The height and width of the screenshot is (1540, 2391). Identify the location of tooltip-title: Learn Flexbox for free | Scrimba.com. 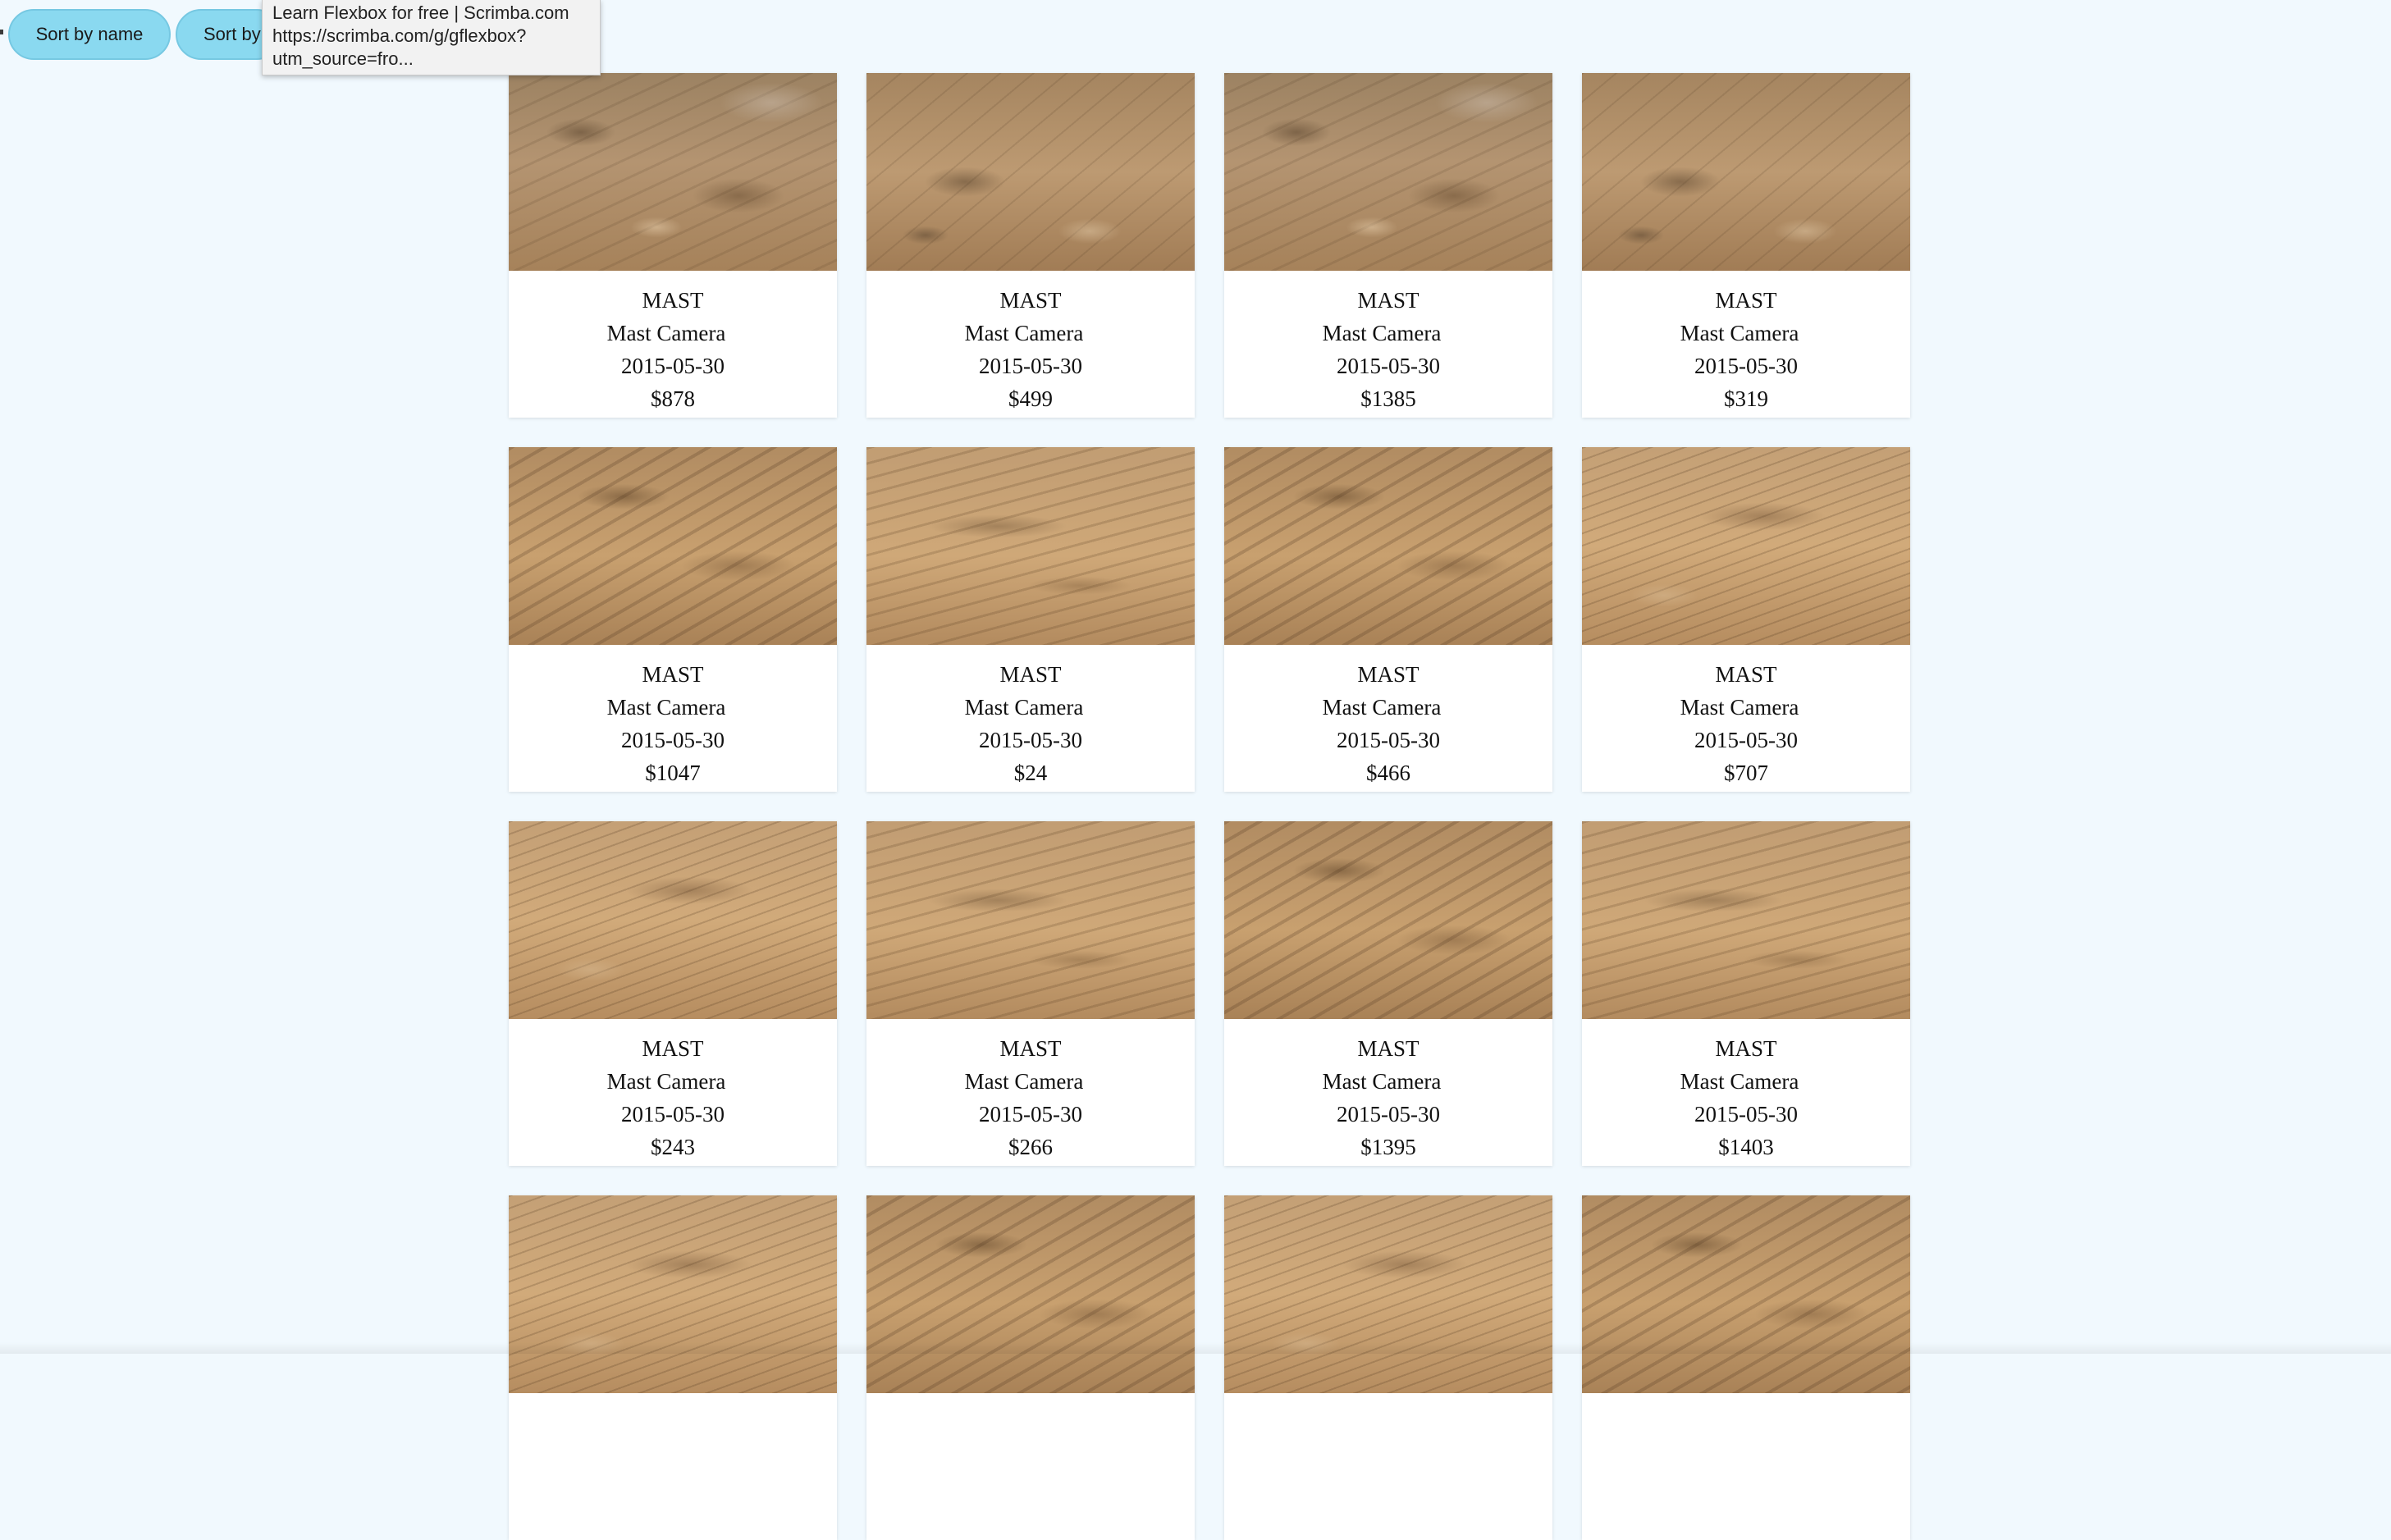
(421, 12).